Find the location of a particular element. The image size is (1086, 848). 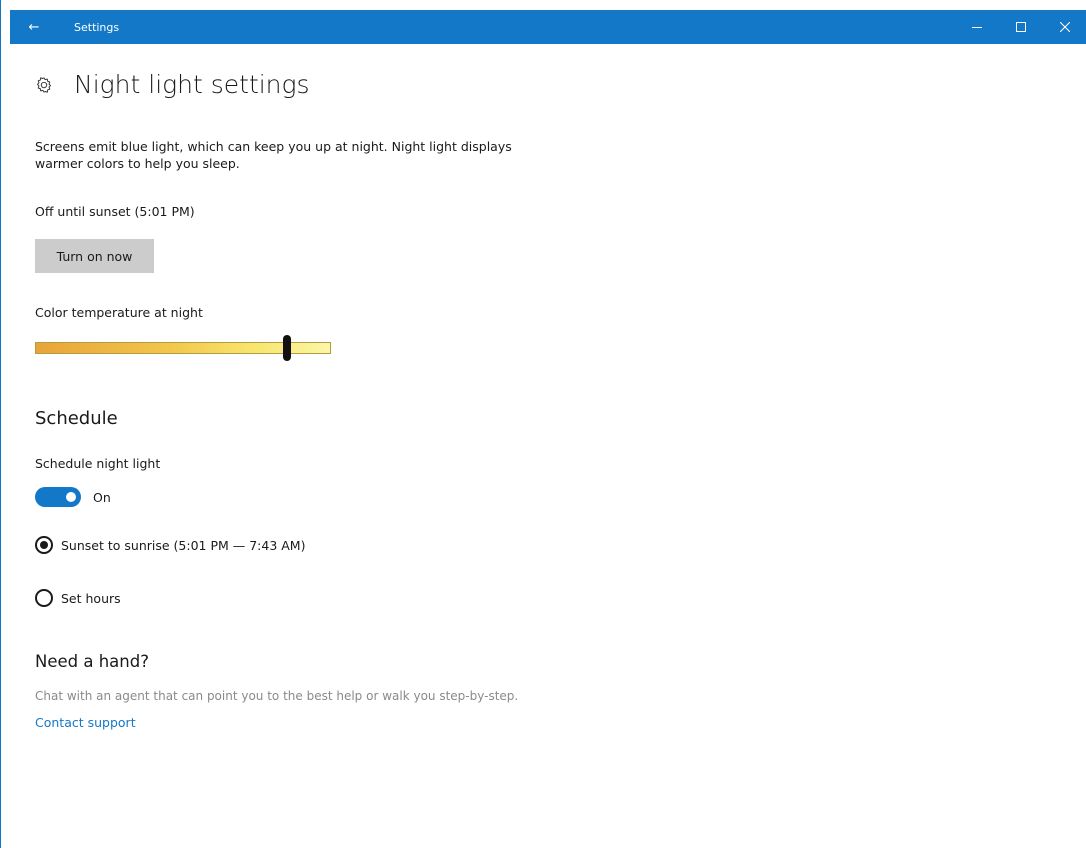

back-arrow-icon: ← is located at coordinates (34, 27).